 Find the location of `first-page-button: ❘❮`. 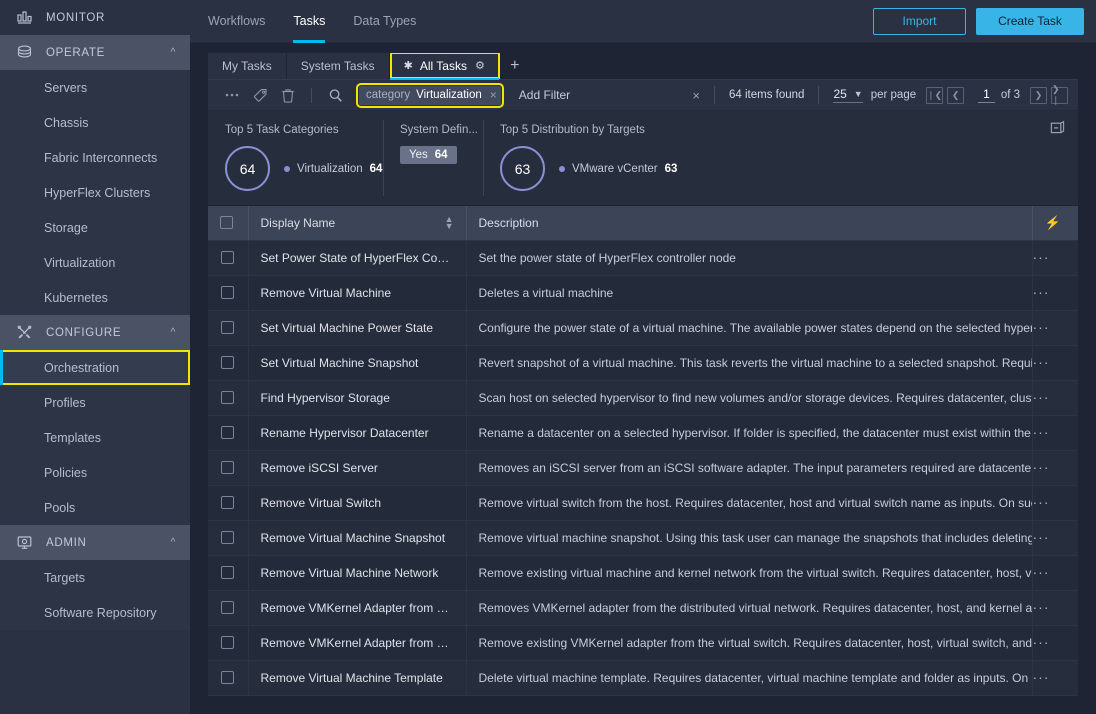

first-page-button: ❘❮ is located at coordinates (935, 95).